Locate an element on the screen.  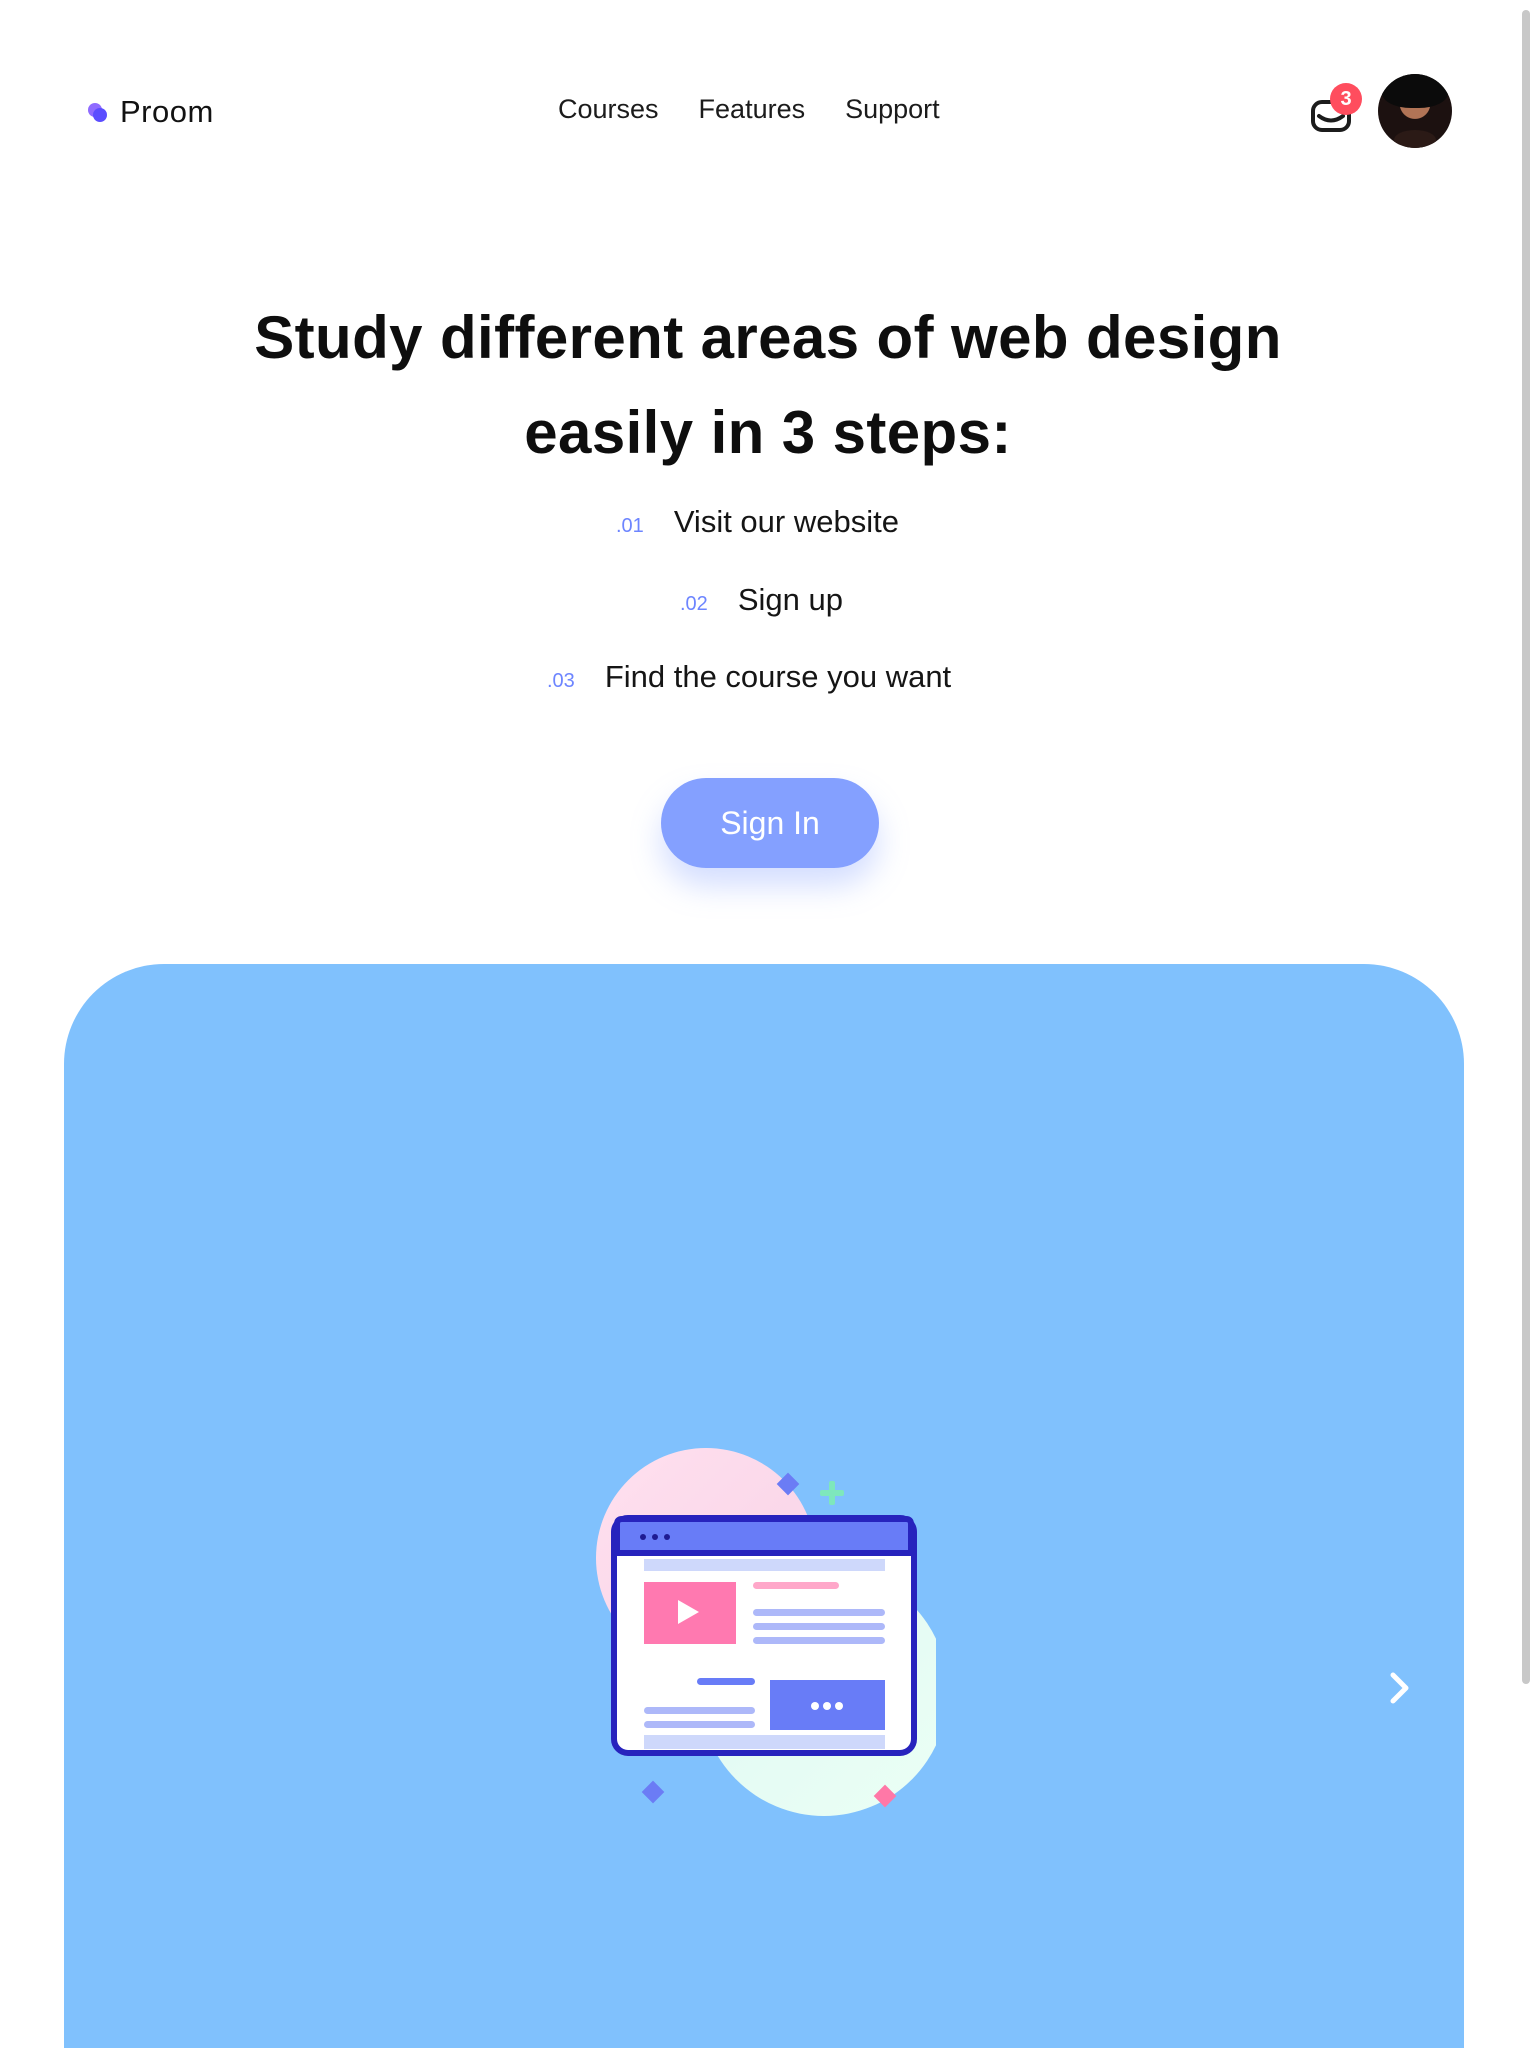
nav-features: Features is located at coordinates (752, 109).